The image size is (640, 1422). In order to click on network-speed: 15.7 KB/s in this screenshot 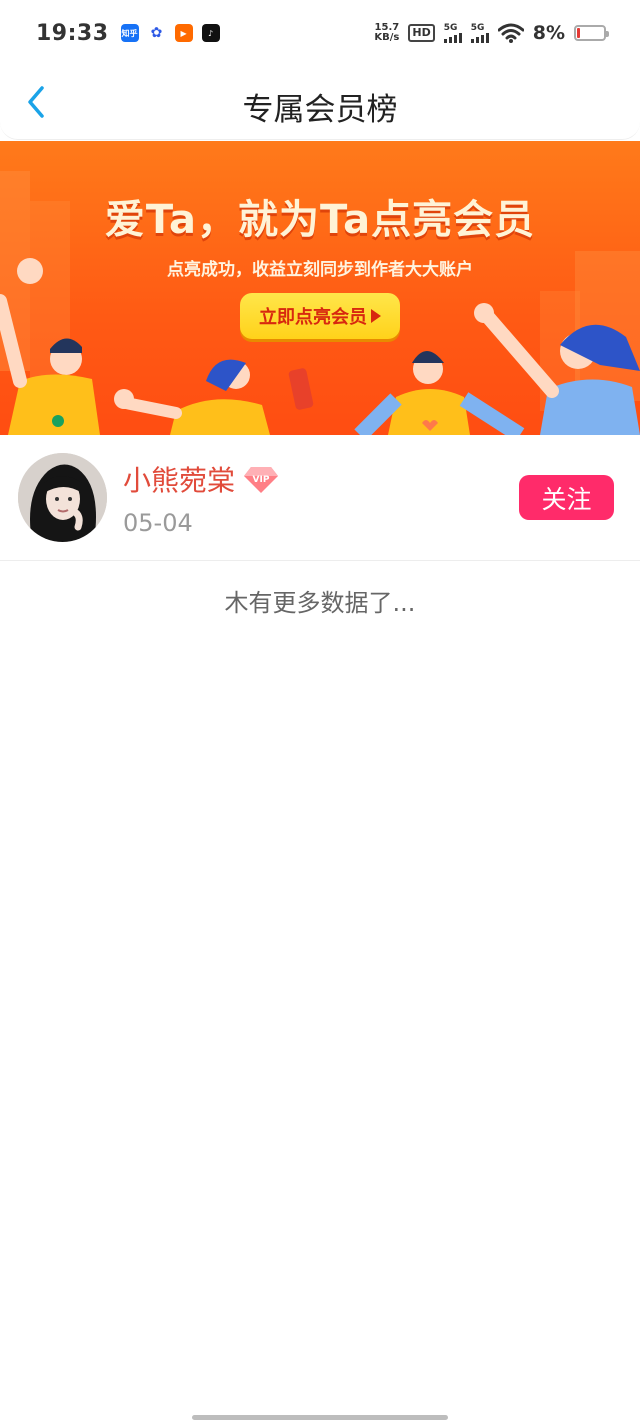, I will do `click(386, 33)`.